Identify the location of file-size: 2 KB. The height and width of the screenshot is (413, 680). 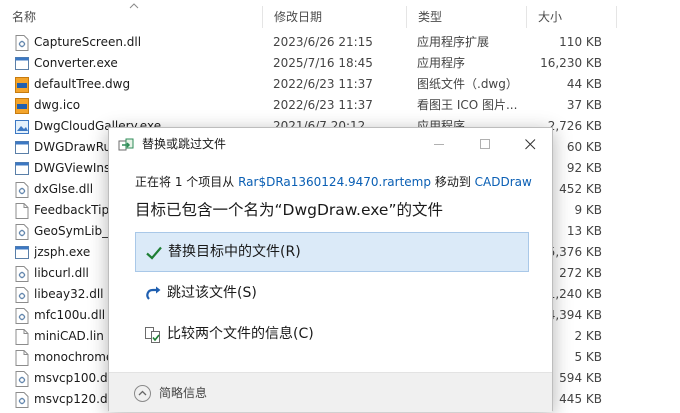
(588, 336).